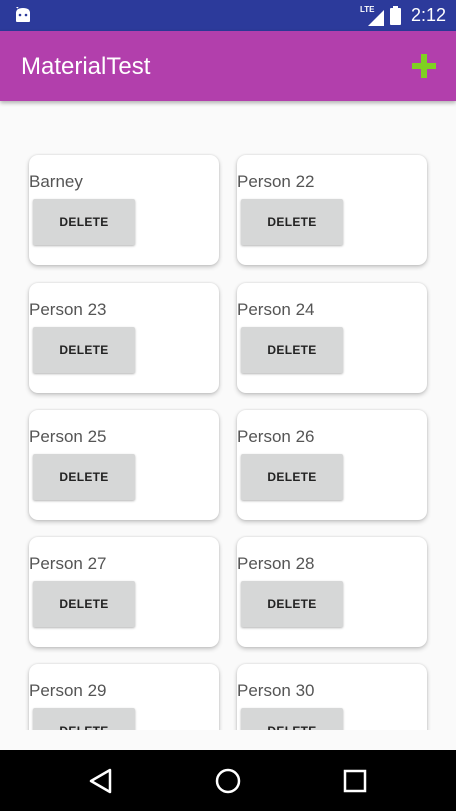 Image resolution: width=456 pixels, height=811 pixels. I want to click on person-card: Person 25 DELETE, so click(124, 465).